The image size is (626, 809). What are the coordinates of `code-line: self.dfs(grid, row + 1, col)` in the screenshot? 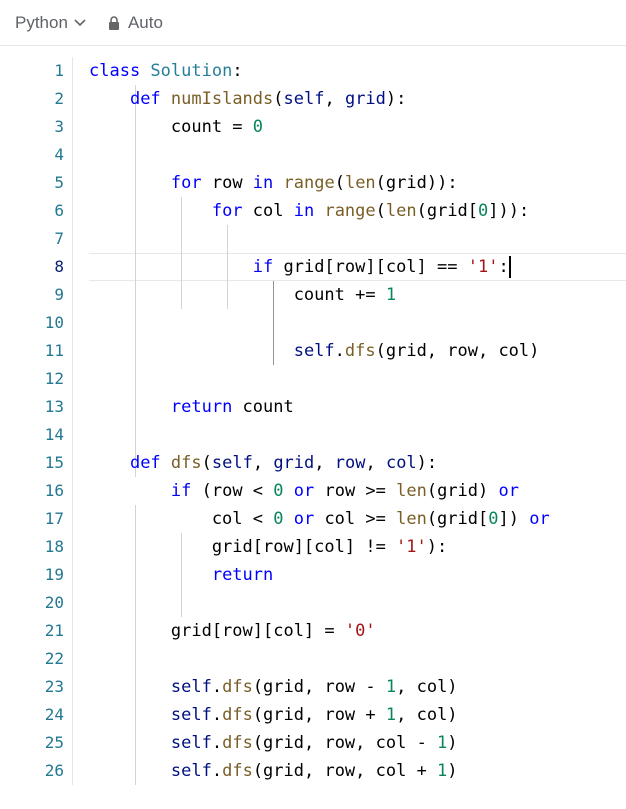 It's located at (357, 715).